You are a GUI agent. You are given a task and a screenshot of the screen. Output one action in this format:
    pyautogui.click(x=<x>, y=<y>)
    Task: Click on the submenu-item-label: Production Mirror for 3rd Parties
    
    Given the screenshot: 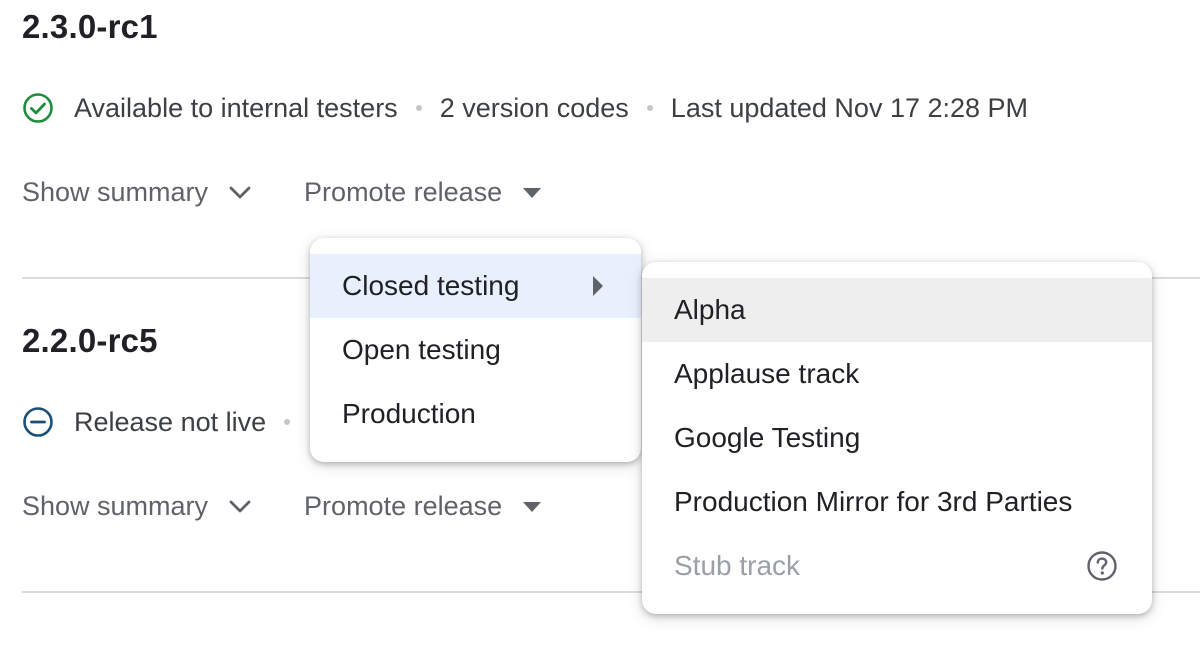 What is the action you would take?
    pyautogui.click(x=873, y=501)
    